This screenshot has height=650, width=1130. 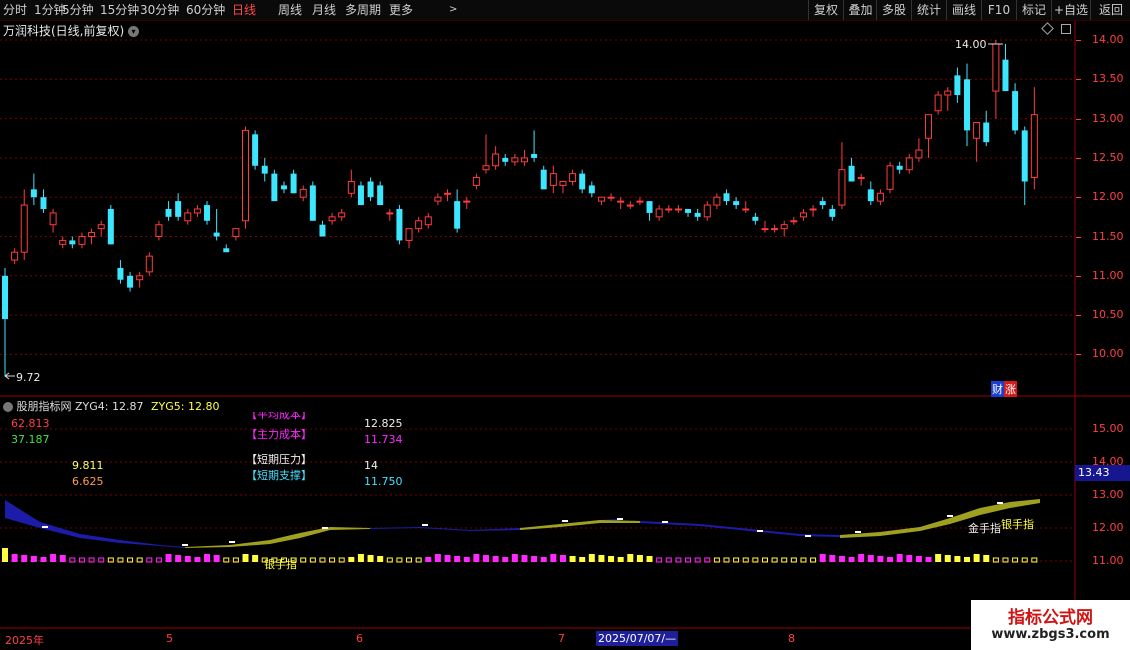 I want to click on price-tick: 10.50, so click(x=1108, y=315).